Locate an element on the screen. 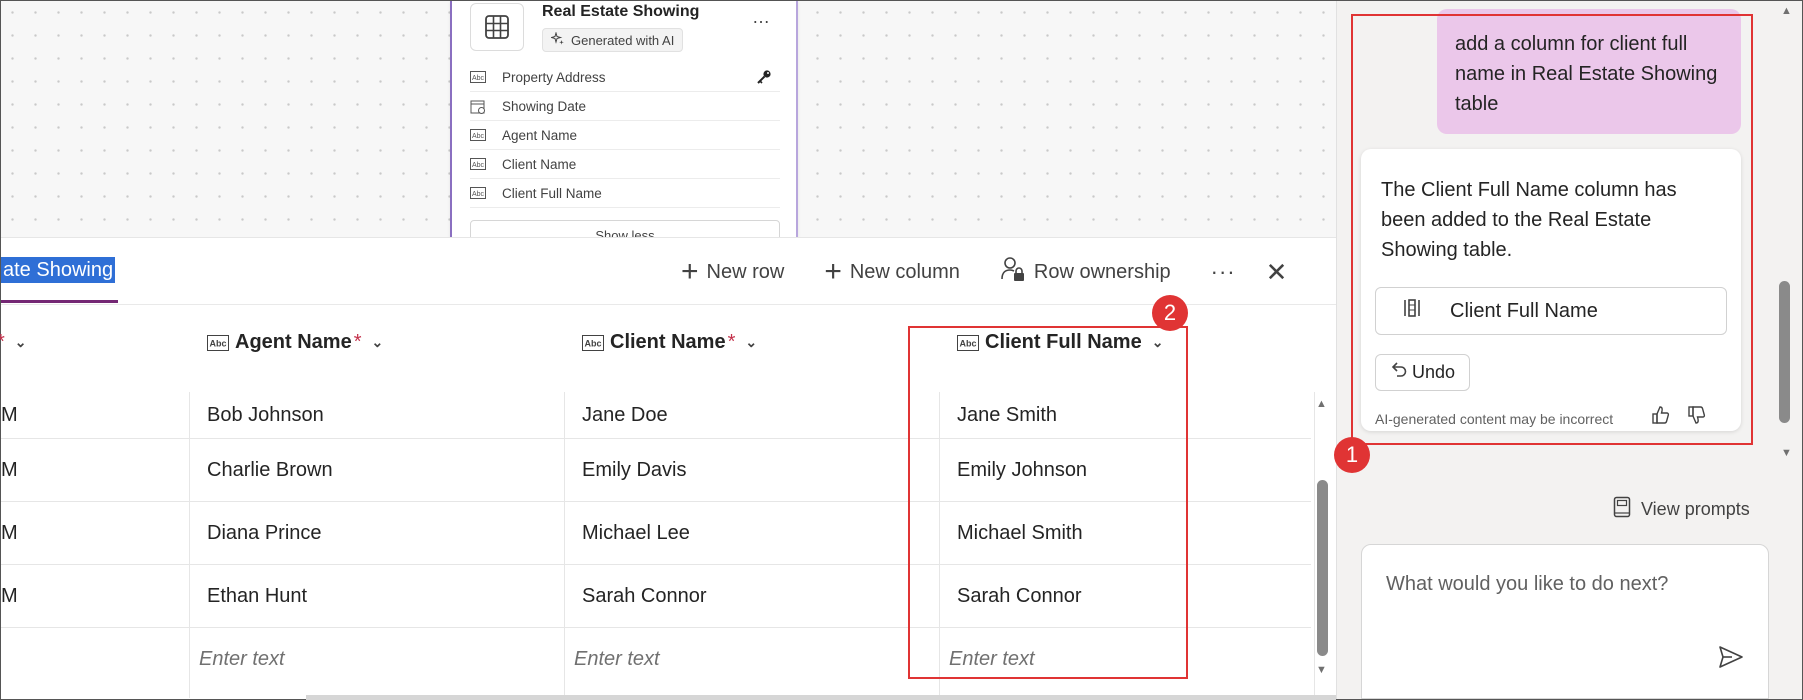  generated-ai-badge: Generated with AI is located at coordinates (613, 40).